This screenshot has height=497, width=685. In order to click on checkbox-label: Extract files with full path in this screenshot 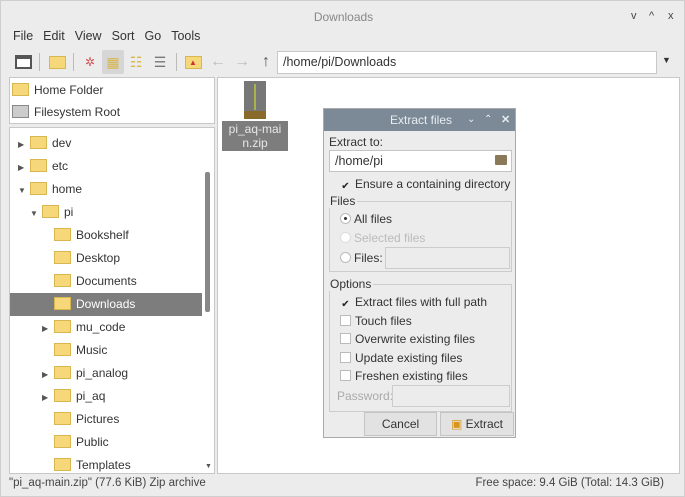, I will do `click(421, 302)`.